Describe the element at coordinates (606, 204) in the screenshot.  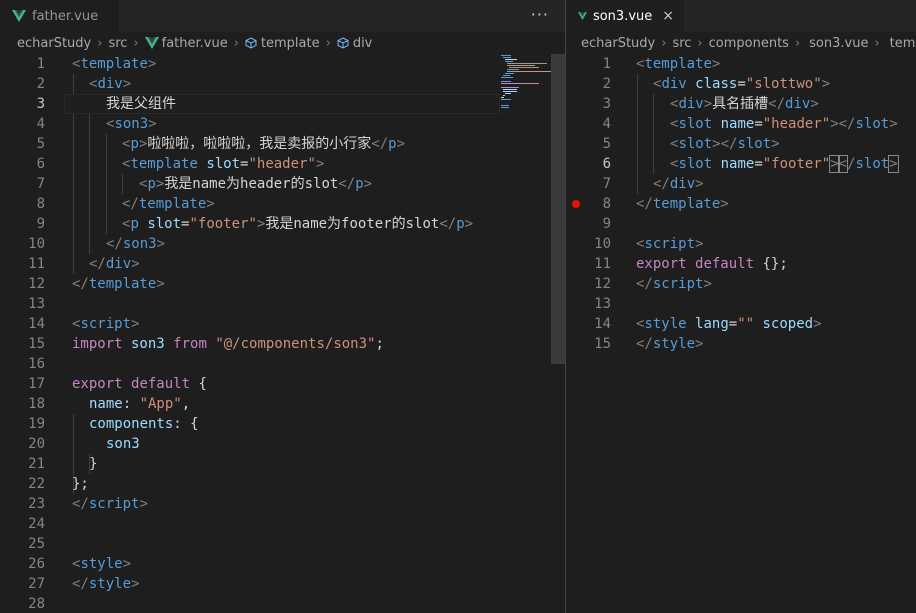
I see `line-number: 8` at that location.